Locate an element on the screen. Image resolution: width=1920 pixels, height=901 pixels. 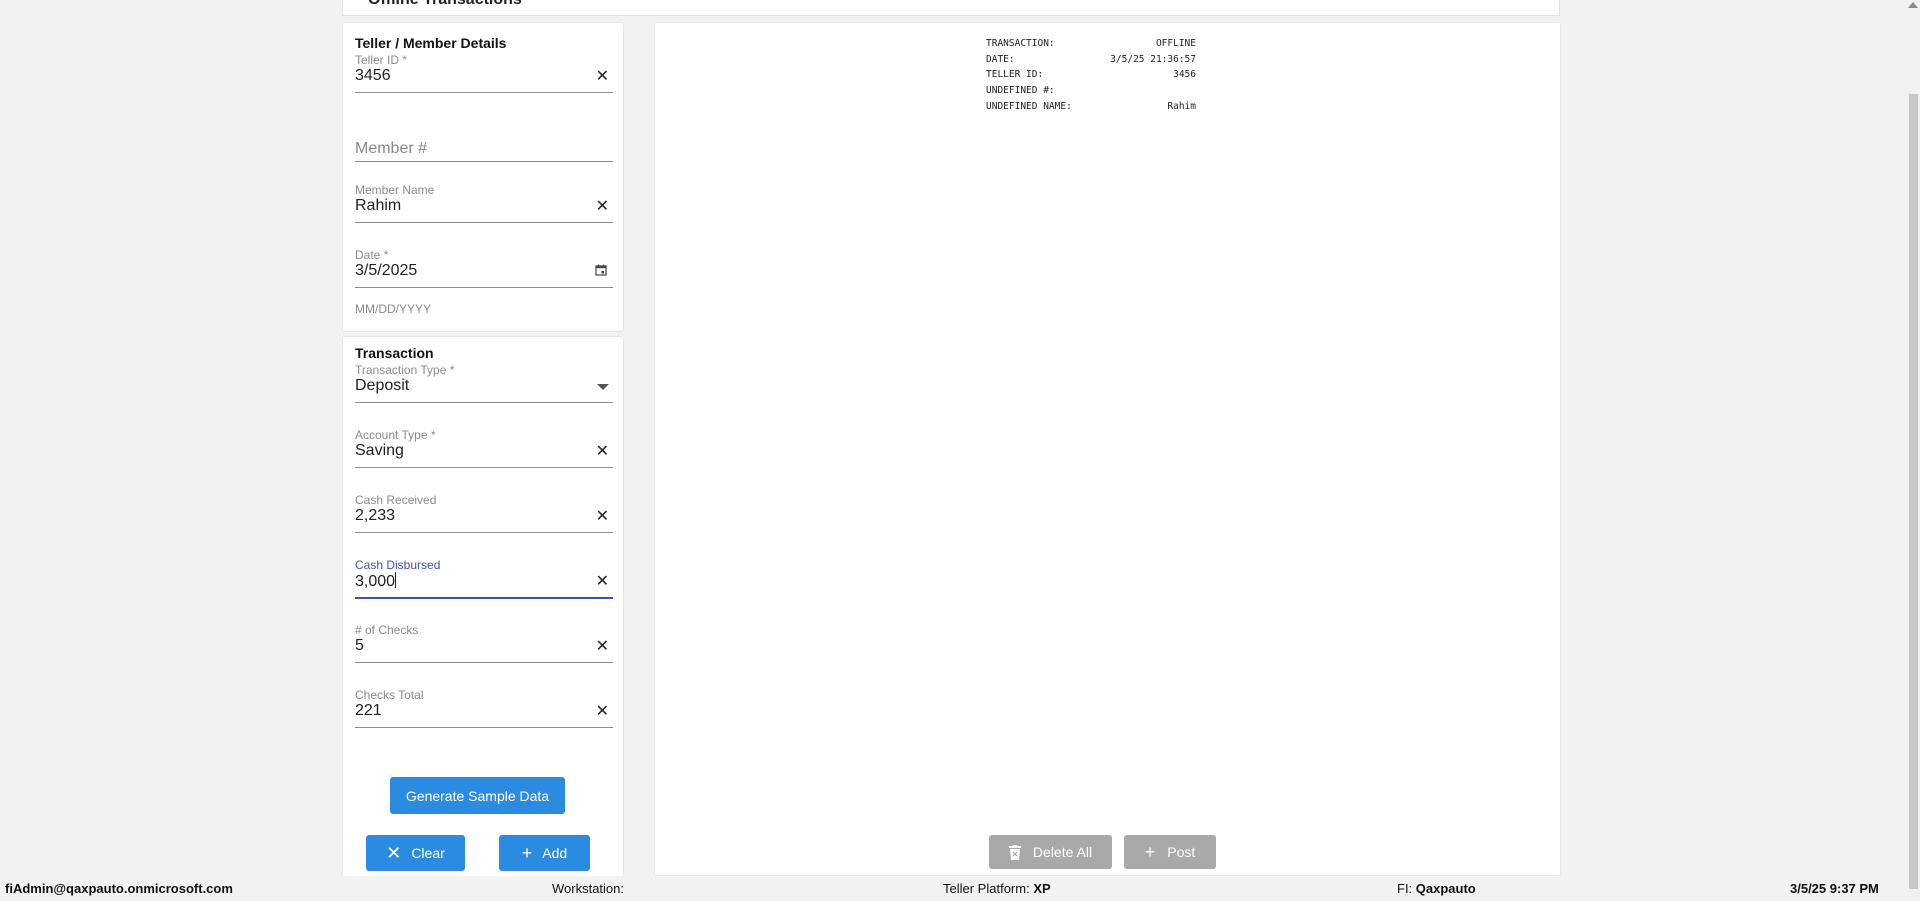
account-type-label: Account Type * is located at coordinates (395, 435).